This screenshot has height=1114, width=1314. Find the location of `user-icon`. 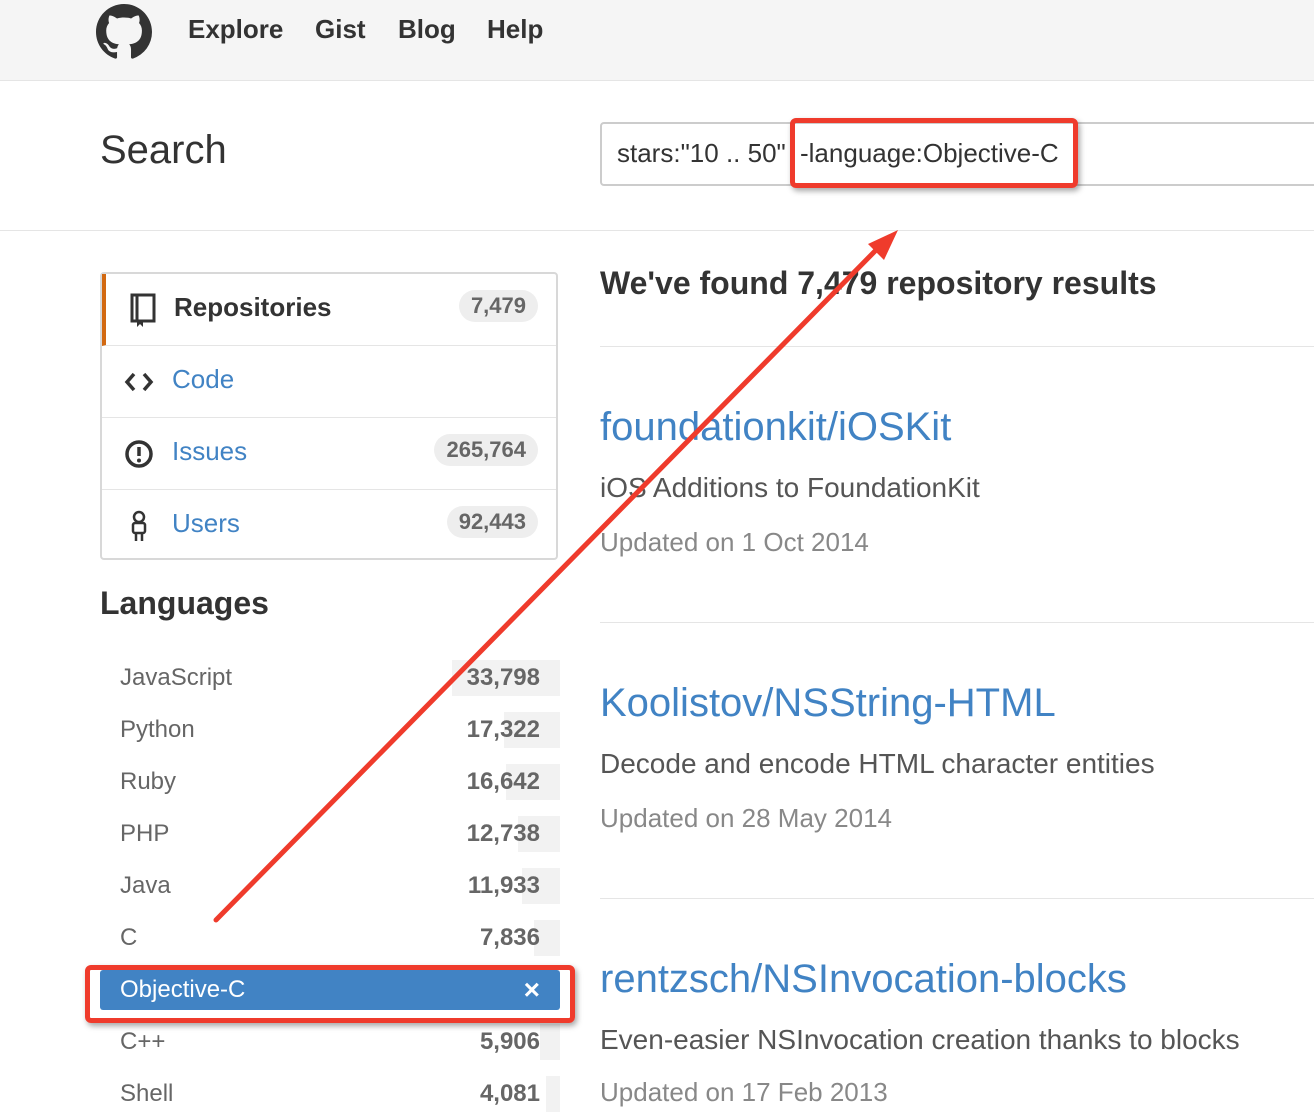

user-icon is located at coordinates (139, 525).